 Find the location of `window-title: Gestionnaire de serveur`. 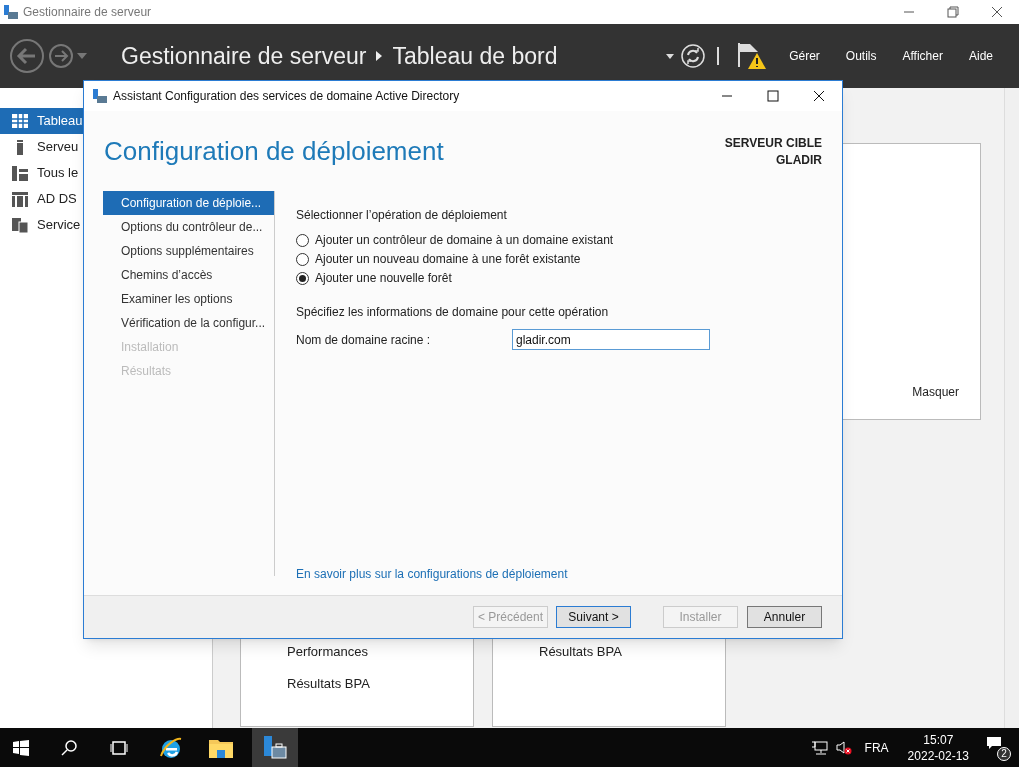

window-title: Gestionnaire de serveur is located at coordinates (87, 12).